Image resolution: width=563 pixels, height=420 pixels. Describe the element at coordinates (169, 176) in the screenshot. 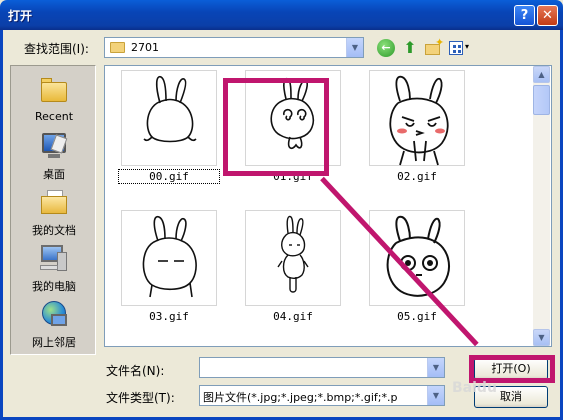

I see `file-name: 00.gif` at that location.